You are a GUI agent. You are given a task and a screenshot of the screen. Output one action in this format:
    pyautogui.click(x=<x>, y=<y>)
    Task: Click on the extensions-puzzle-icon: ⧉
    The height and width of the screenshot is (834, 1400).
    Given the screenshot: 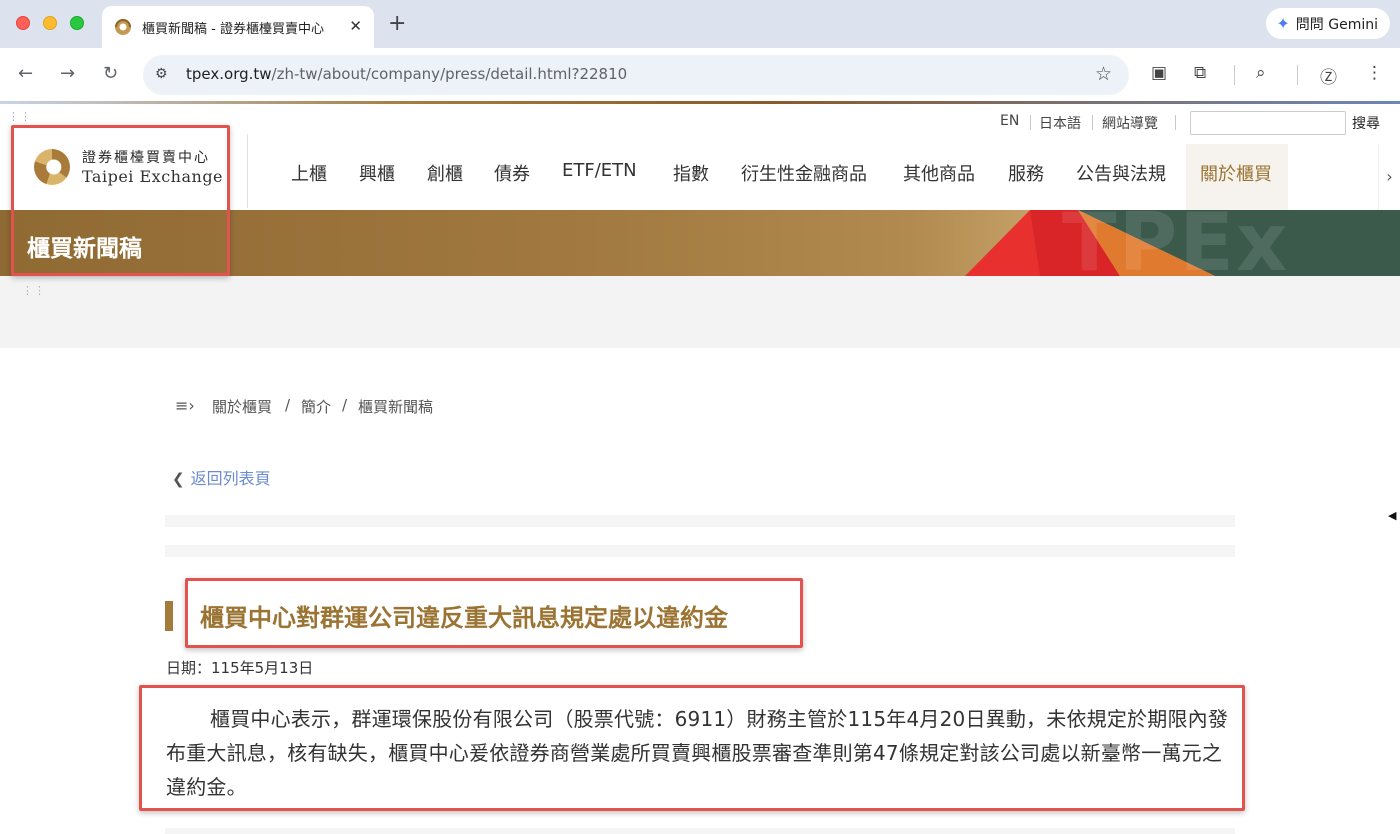 What is the action you would take?
    pyautogui.click(x=1200, y=73)
    